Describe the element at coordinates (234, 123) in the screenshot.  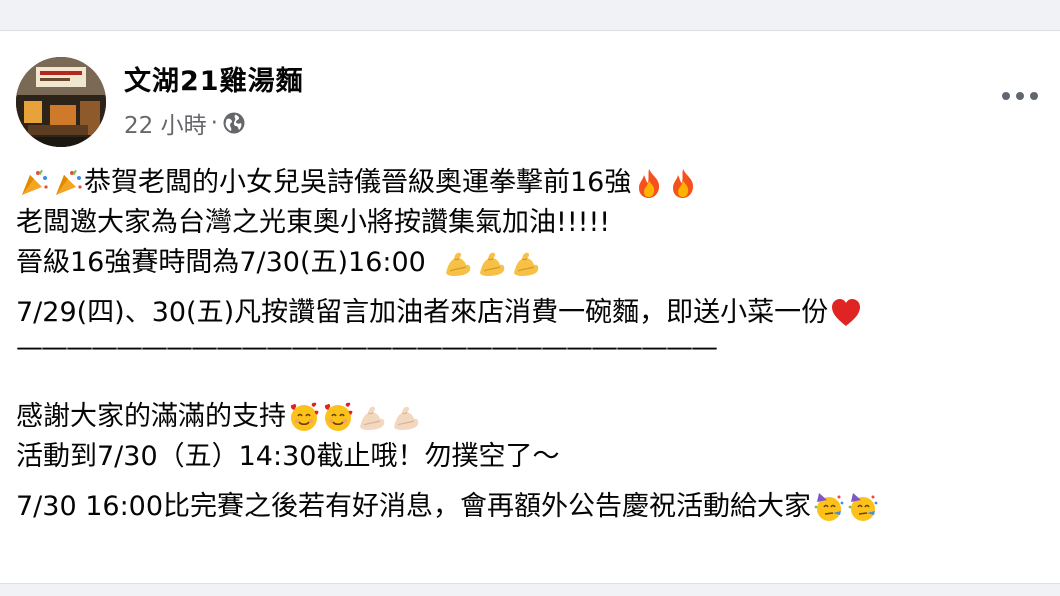
I see `globe-icon` at that location.